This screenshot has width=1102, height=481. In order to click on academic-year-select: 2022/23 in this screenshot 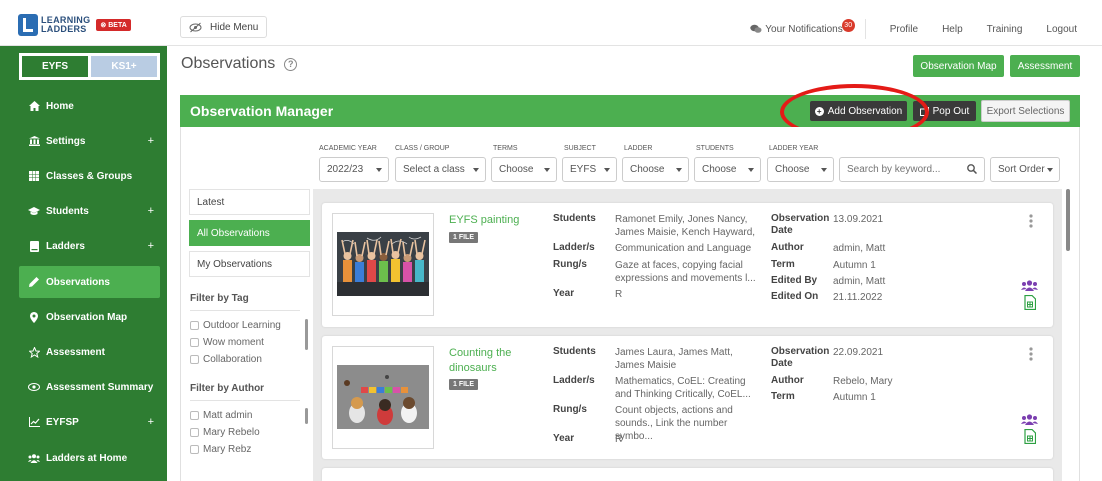, I will do `click(354, 169)`.